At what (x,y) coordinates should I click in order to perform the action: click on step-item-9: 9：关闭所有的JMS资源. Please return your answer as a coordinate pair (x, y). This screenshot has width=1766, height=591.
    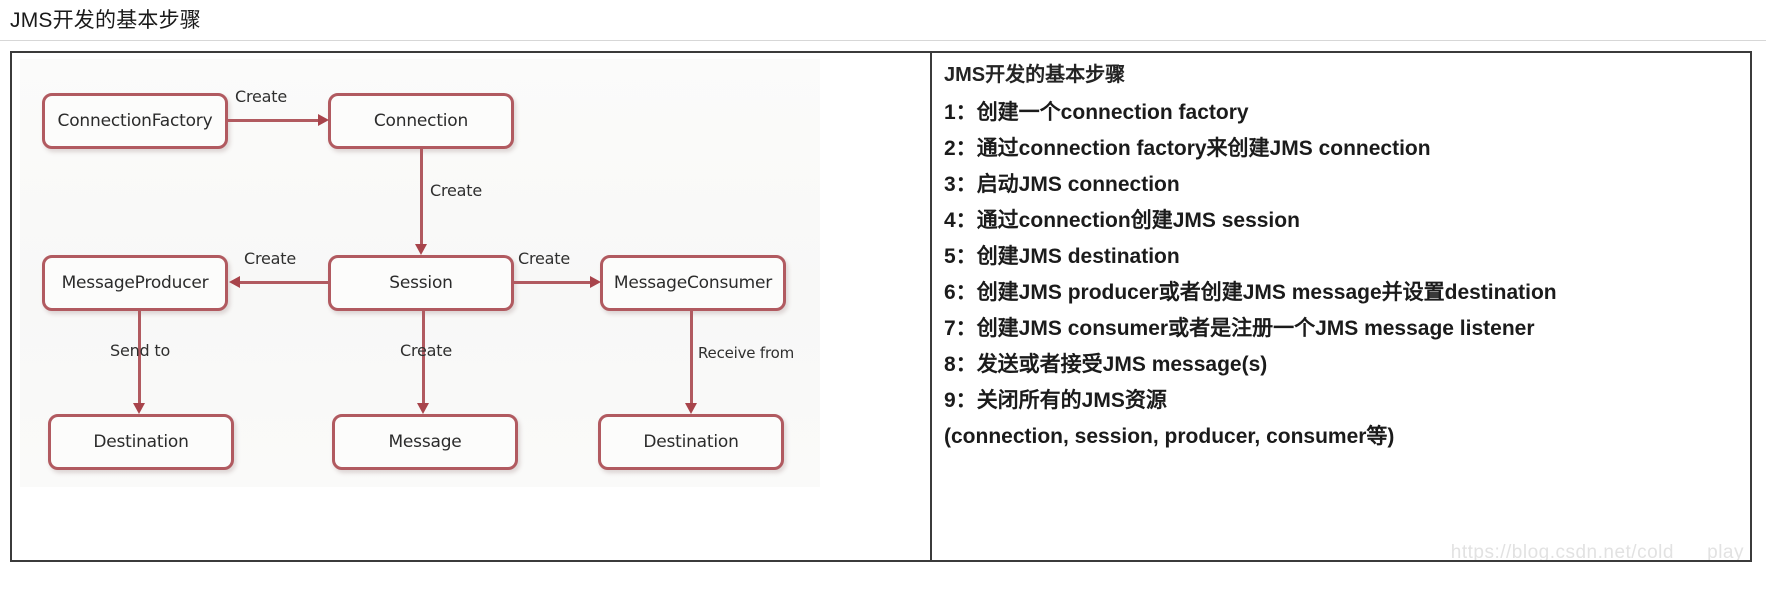
    Looking at the image, I should click on (1342, 401).